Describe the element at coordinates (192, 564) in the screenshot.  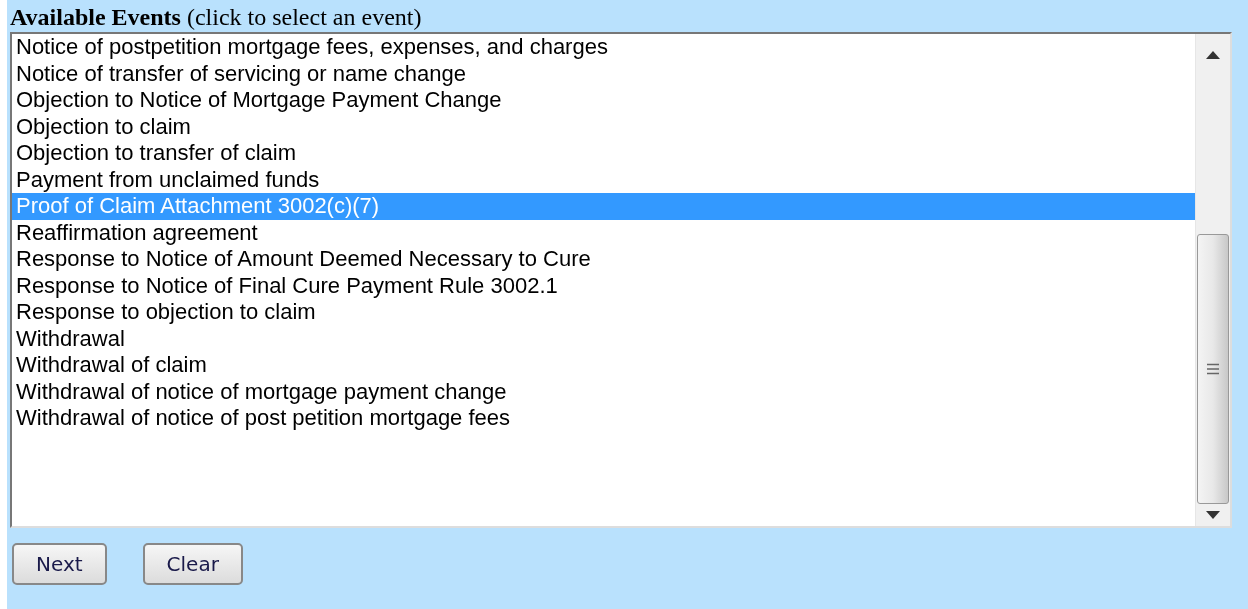
I see `clear-button: Clear` at that location.